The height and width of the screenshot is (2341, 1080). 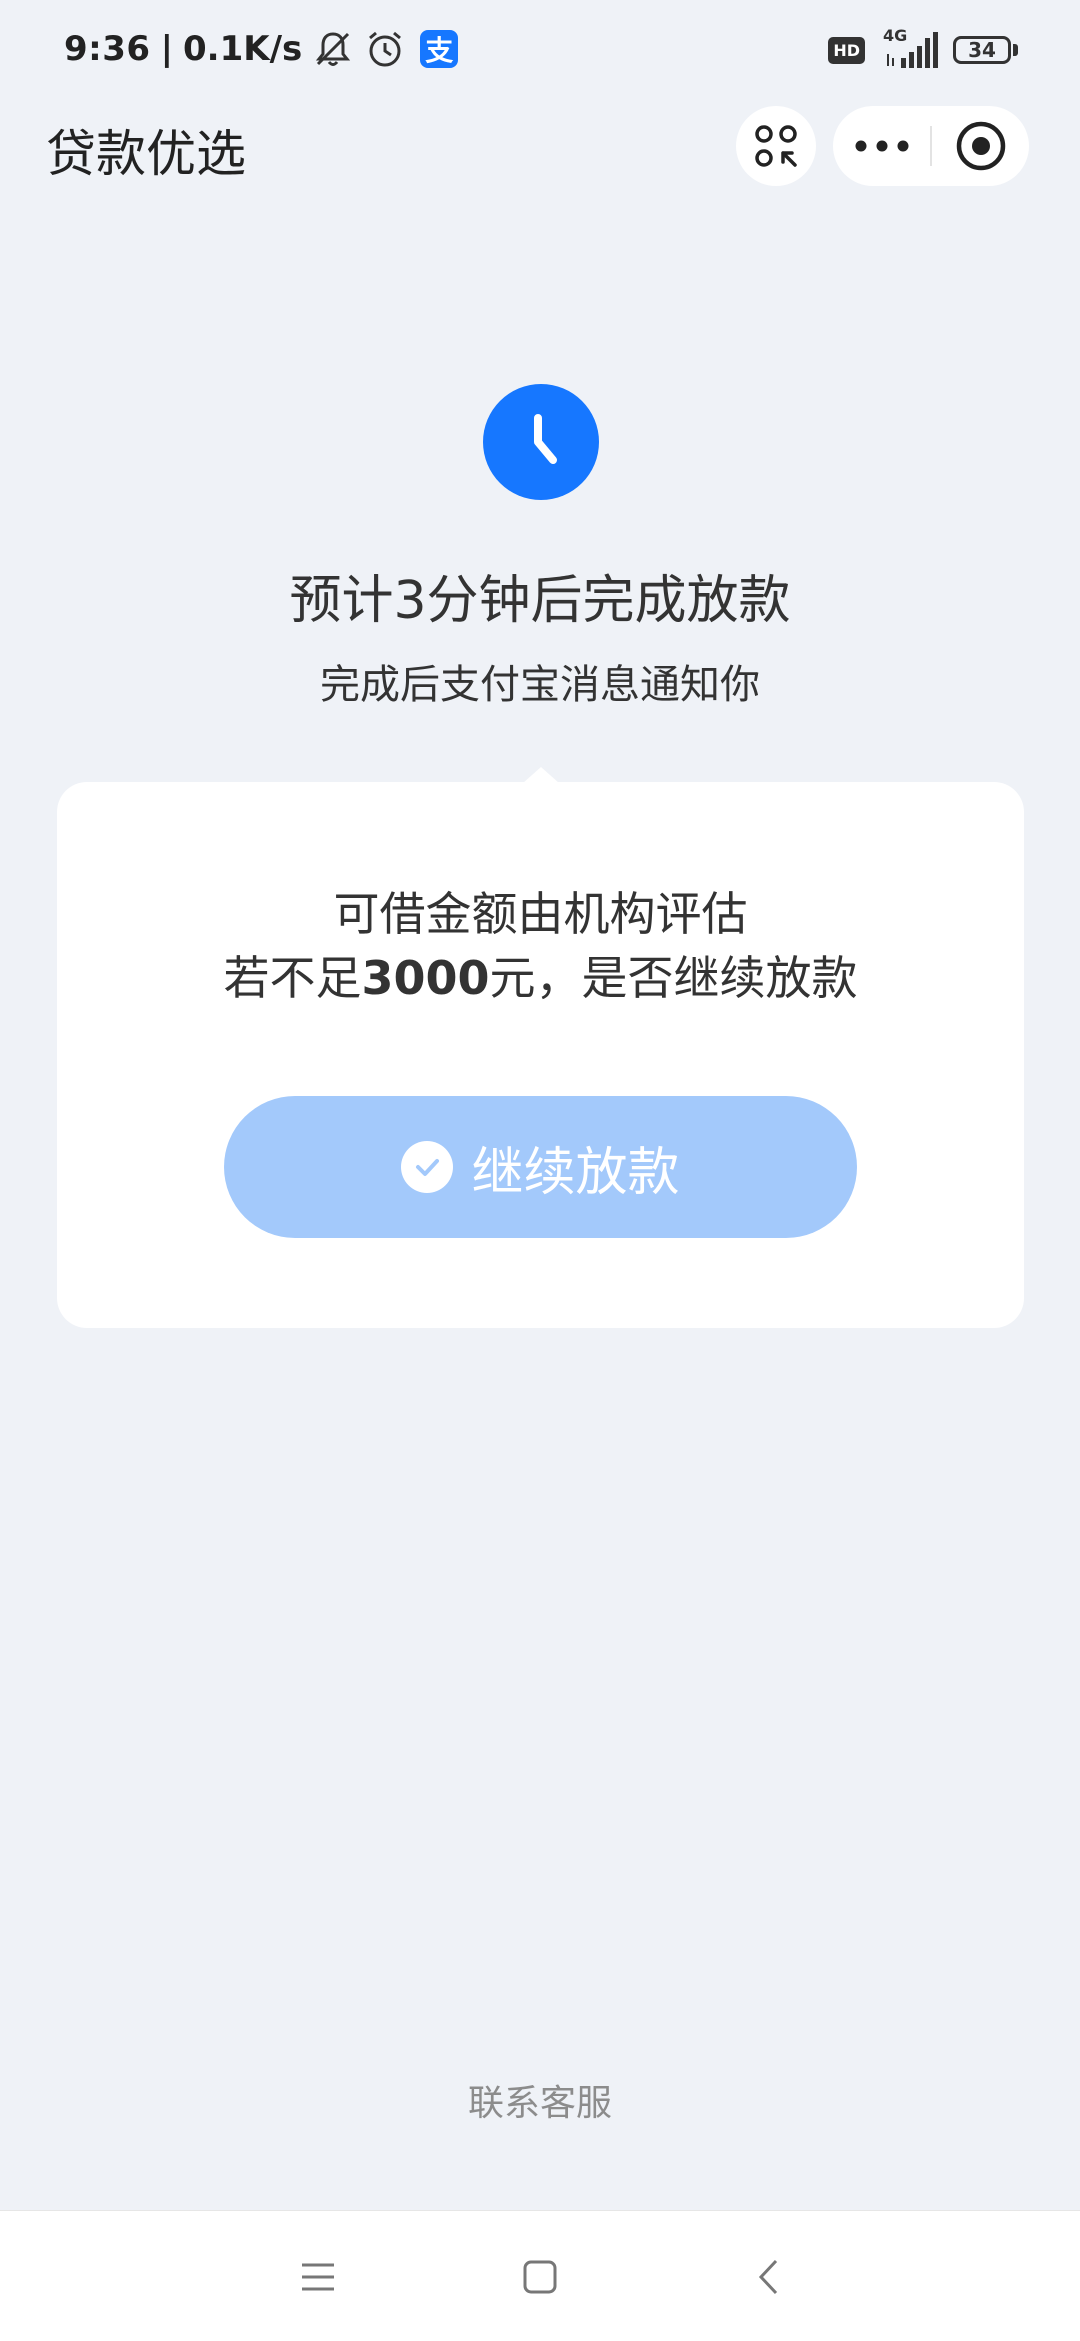 What do you see at coordinates (541, 442) in the screenshot?
I see `clock-icon` at bounding box center [541, 442].